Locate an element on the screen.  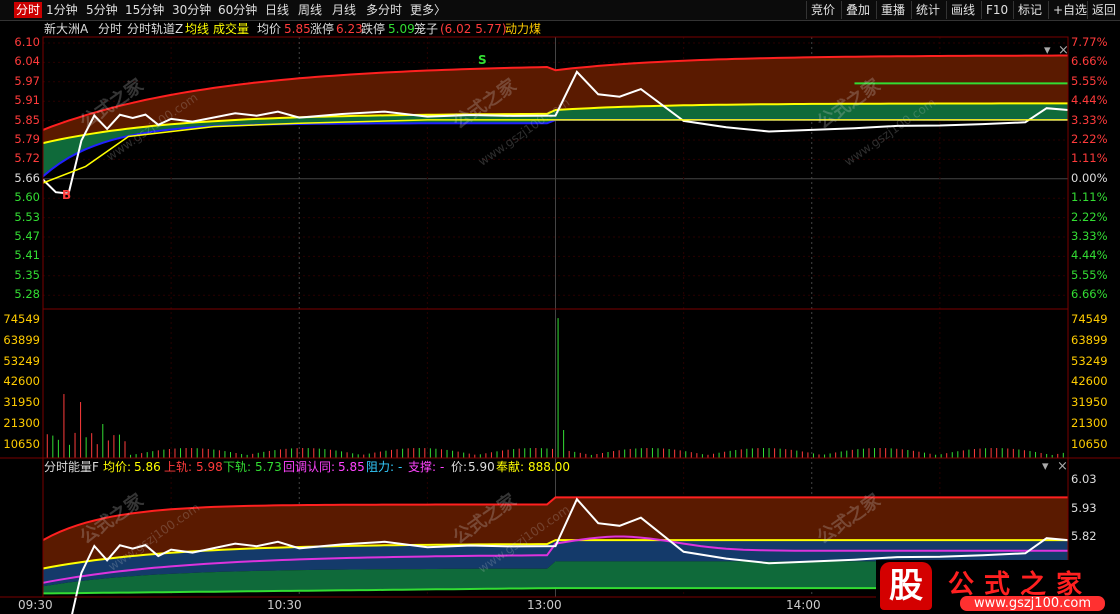
vright-tick: 63899 is located at coordinates (1089, 339).